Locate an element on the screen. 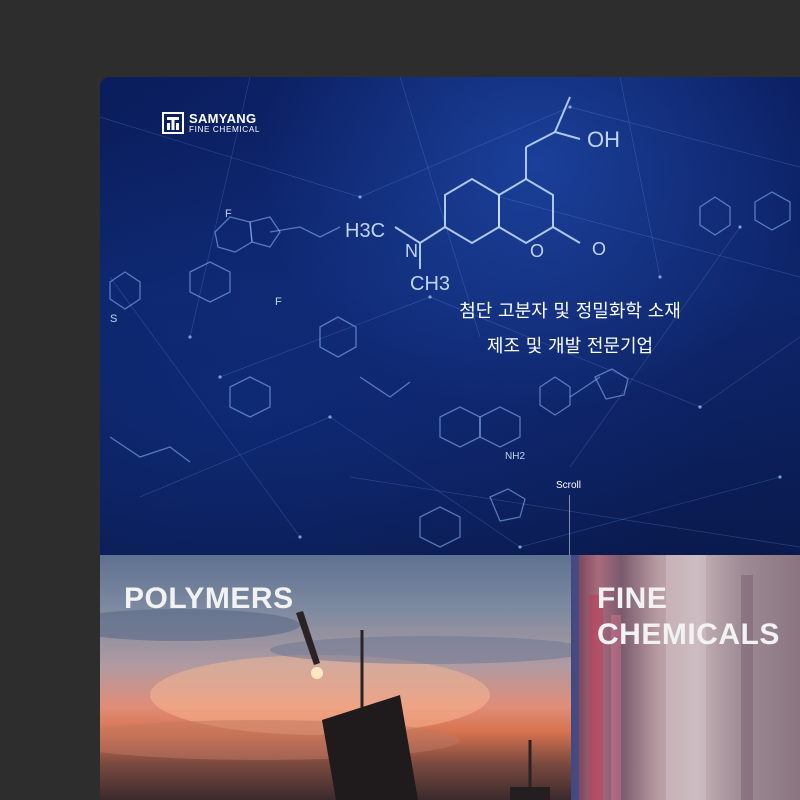  molecule-label-o1: O is located at coordinates (537, 251).